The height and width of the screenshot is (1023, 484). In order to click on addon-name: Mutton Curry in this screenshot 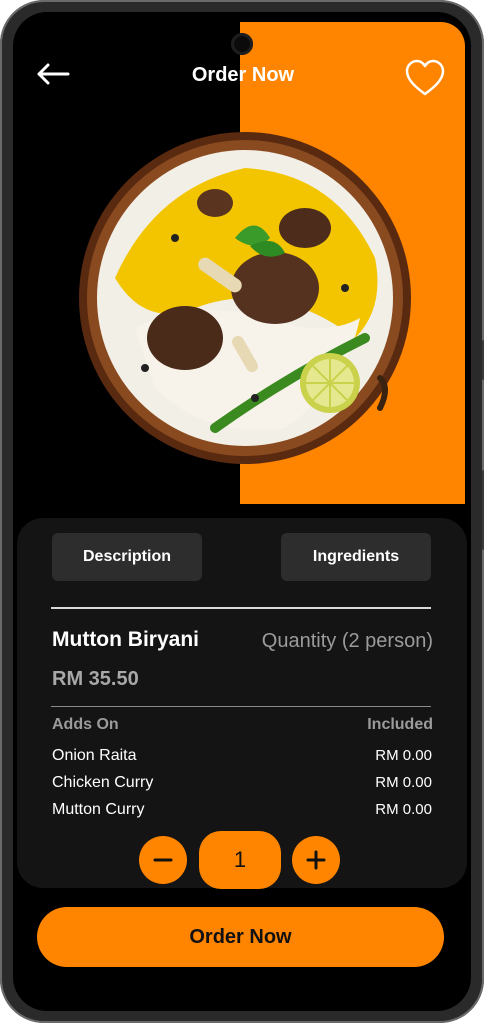, I will do `click(98, 809)`.